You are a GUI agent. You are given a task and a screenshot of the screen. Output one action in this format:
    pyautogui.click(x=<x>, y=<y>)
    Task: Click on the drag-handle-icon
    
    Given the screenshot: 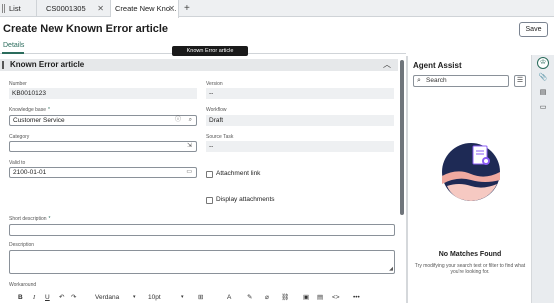 What is the action you would take?
    pyautogui.click(x=3, y=65)
    